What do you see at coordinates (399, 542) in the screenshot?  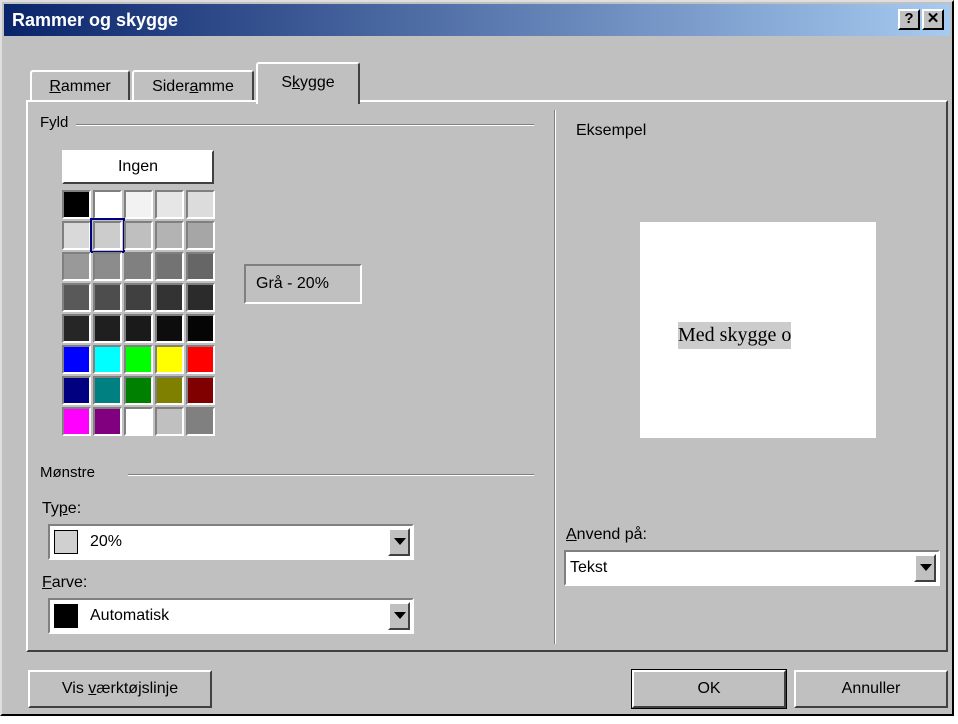 I see `pattern-type-dropdown-button` at bounding box center [399, 542].